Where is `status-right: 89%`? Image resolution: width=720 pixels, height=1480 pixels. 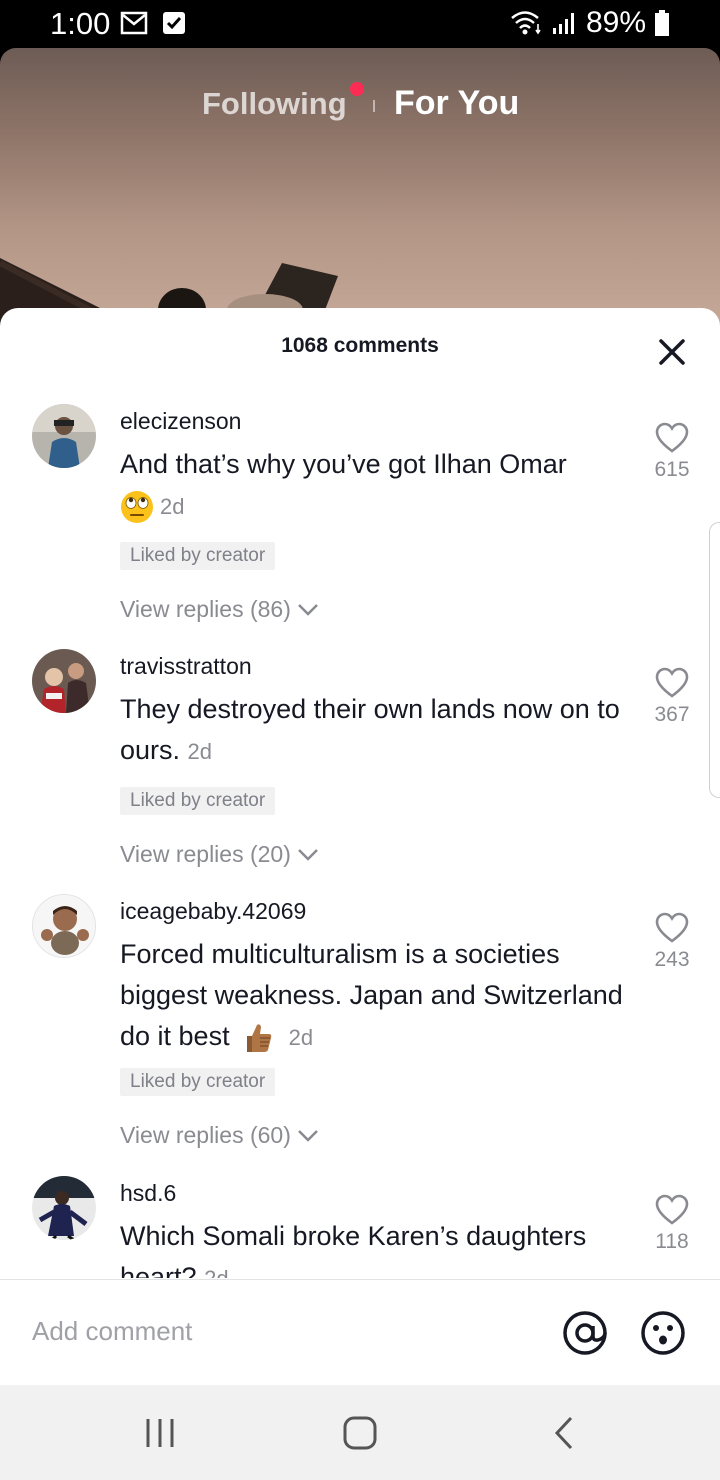
status-right: 89% is located at coordinates (590, 23).